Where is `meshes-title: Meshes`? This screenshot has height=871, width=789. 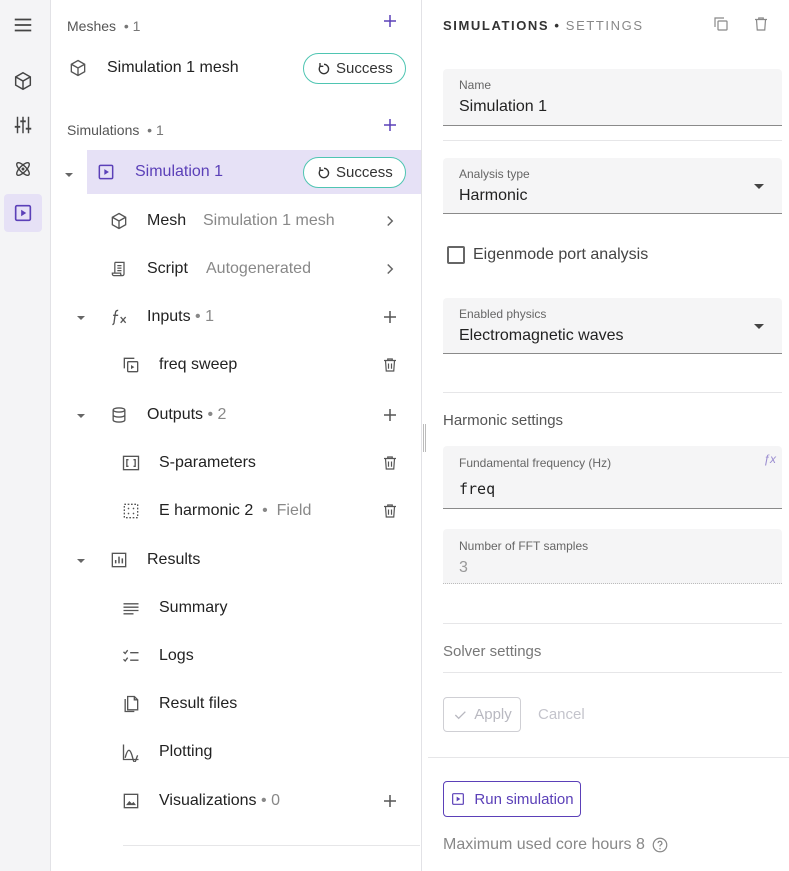
meshes-title: Meshes is located at coordinates (92, 26).